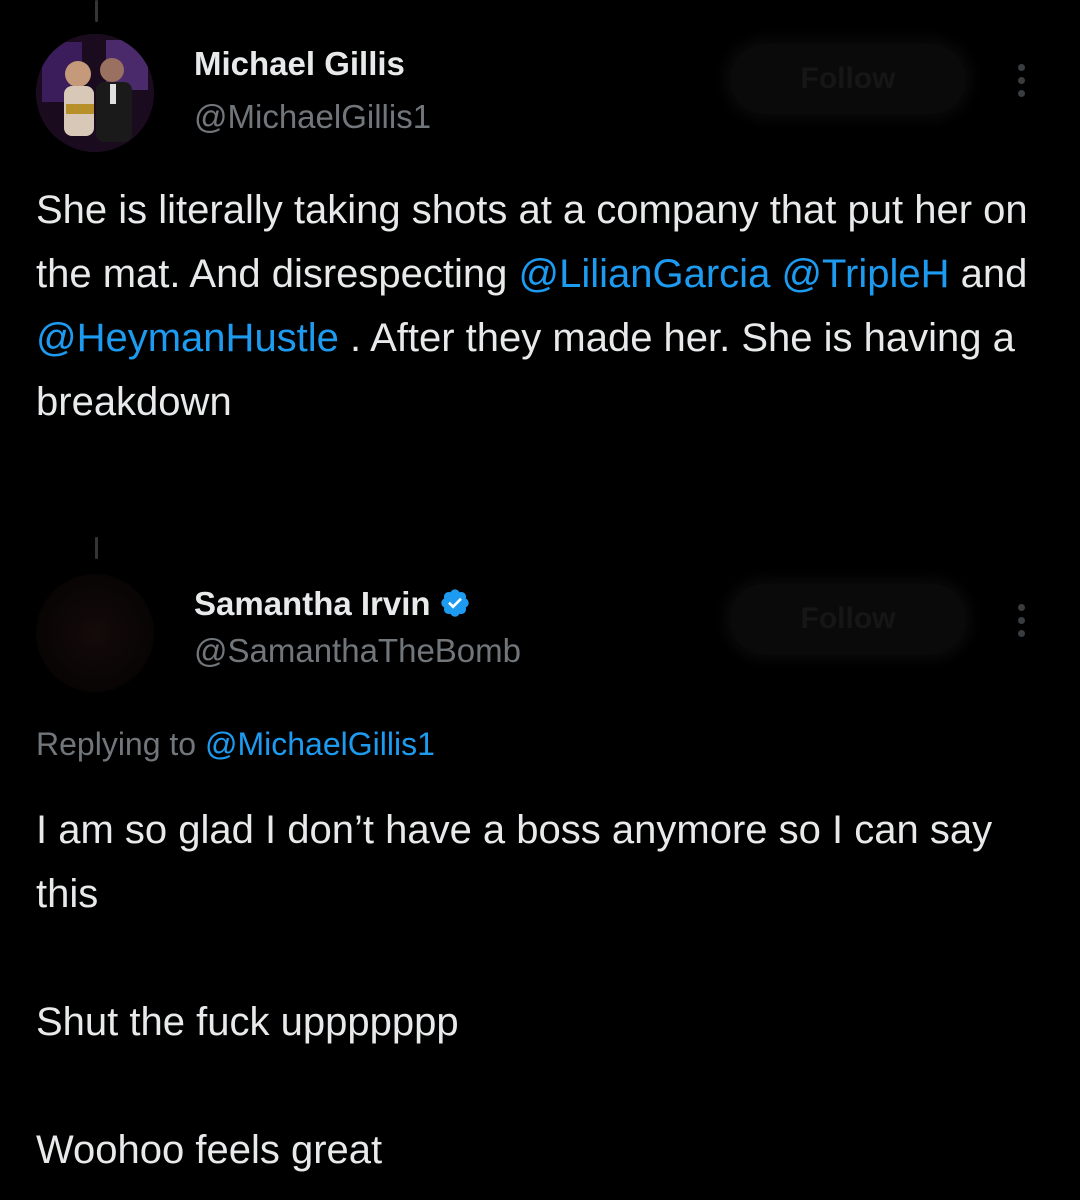 This screenshot has width=1080, height=1200. What do you see at coordinates (320, 744) in the screenshot?
I see `replying-to-mention: @MichaelGillis1` at bounding box center [320, 744].